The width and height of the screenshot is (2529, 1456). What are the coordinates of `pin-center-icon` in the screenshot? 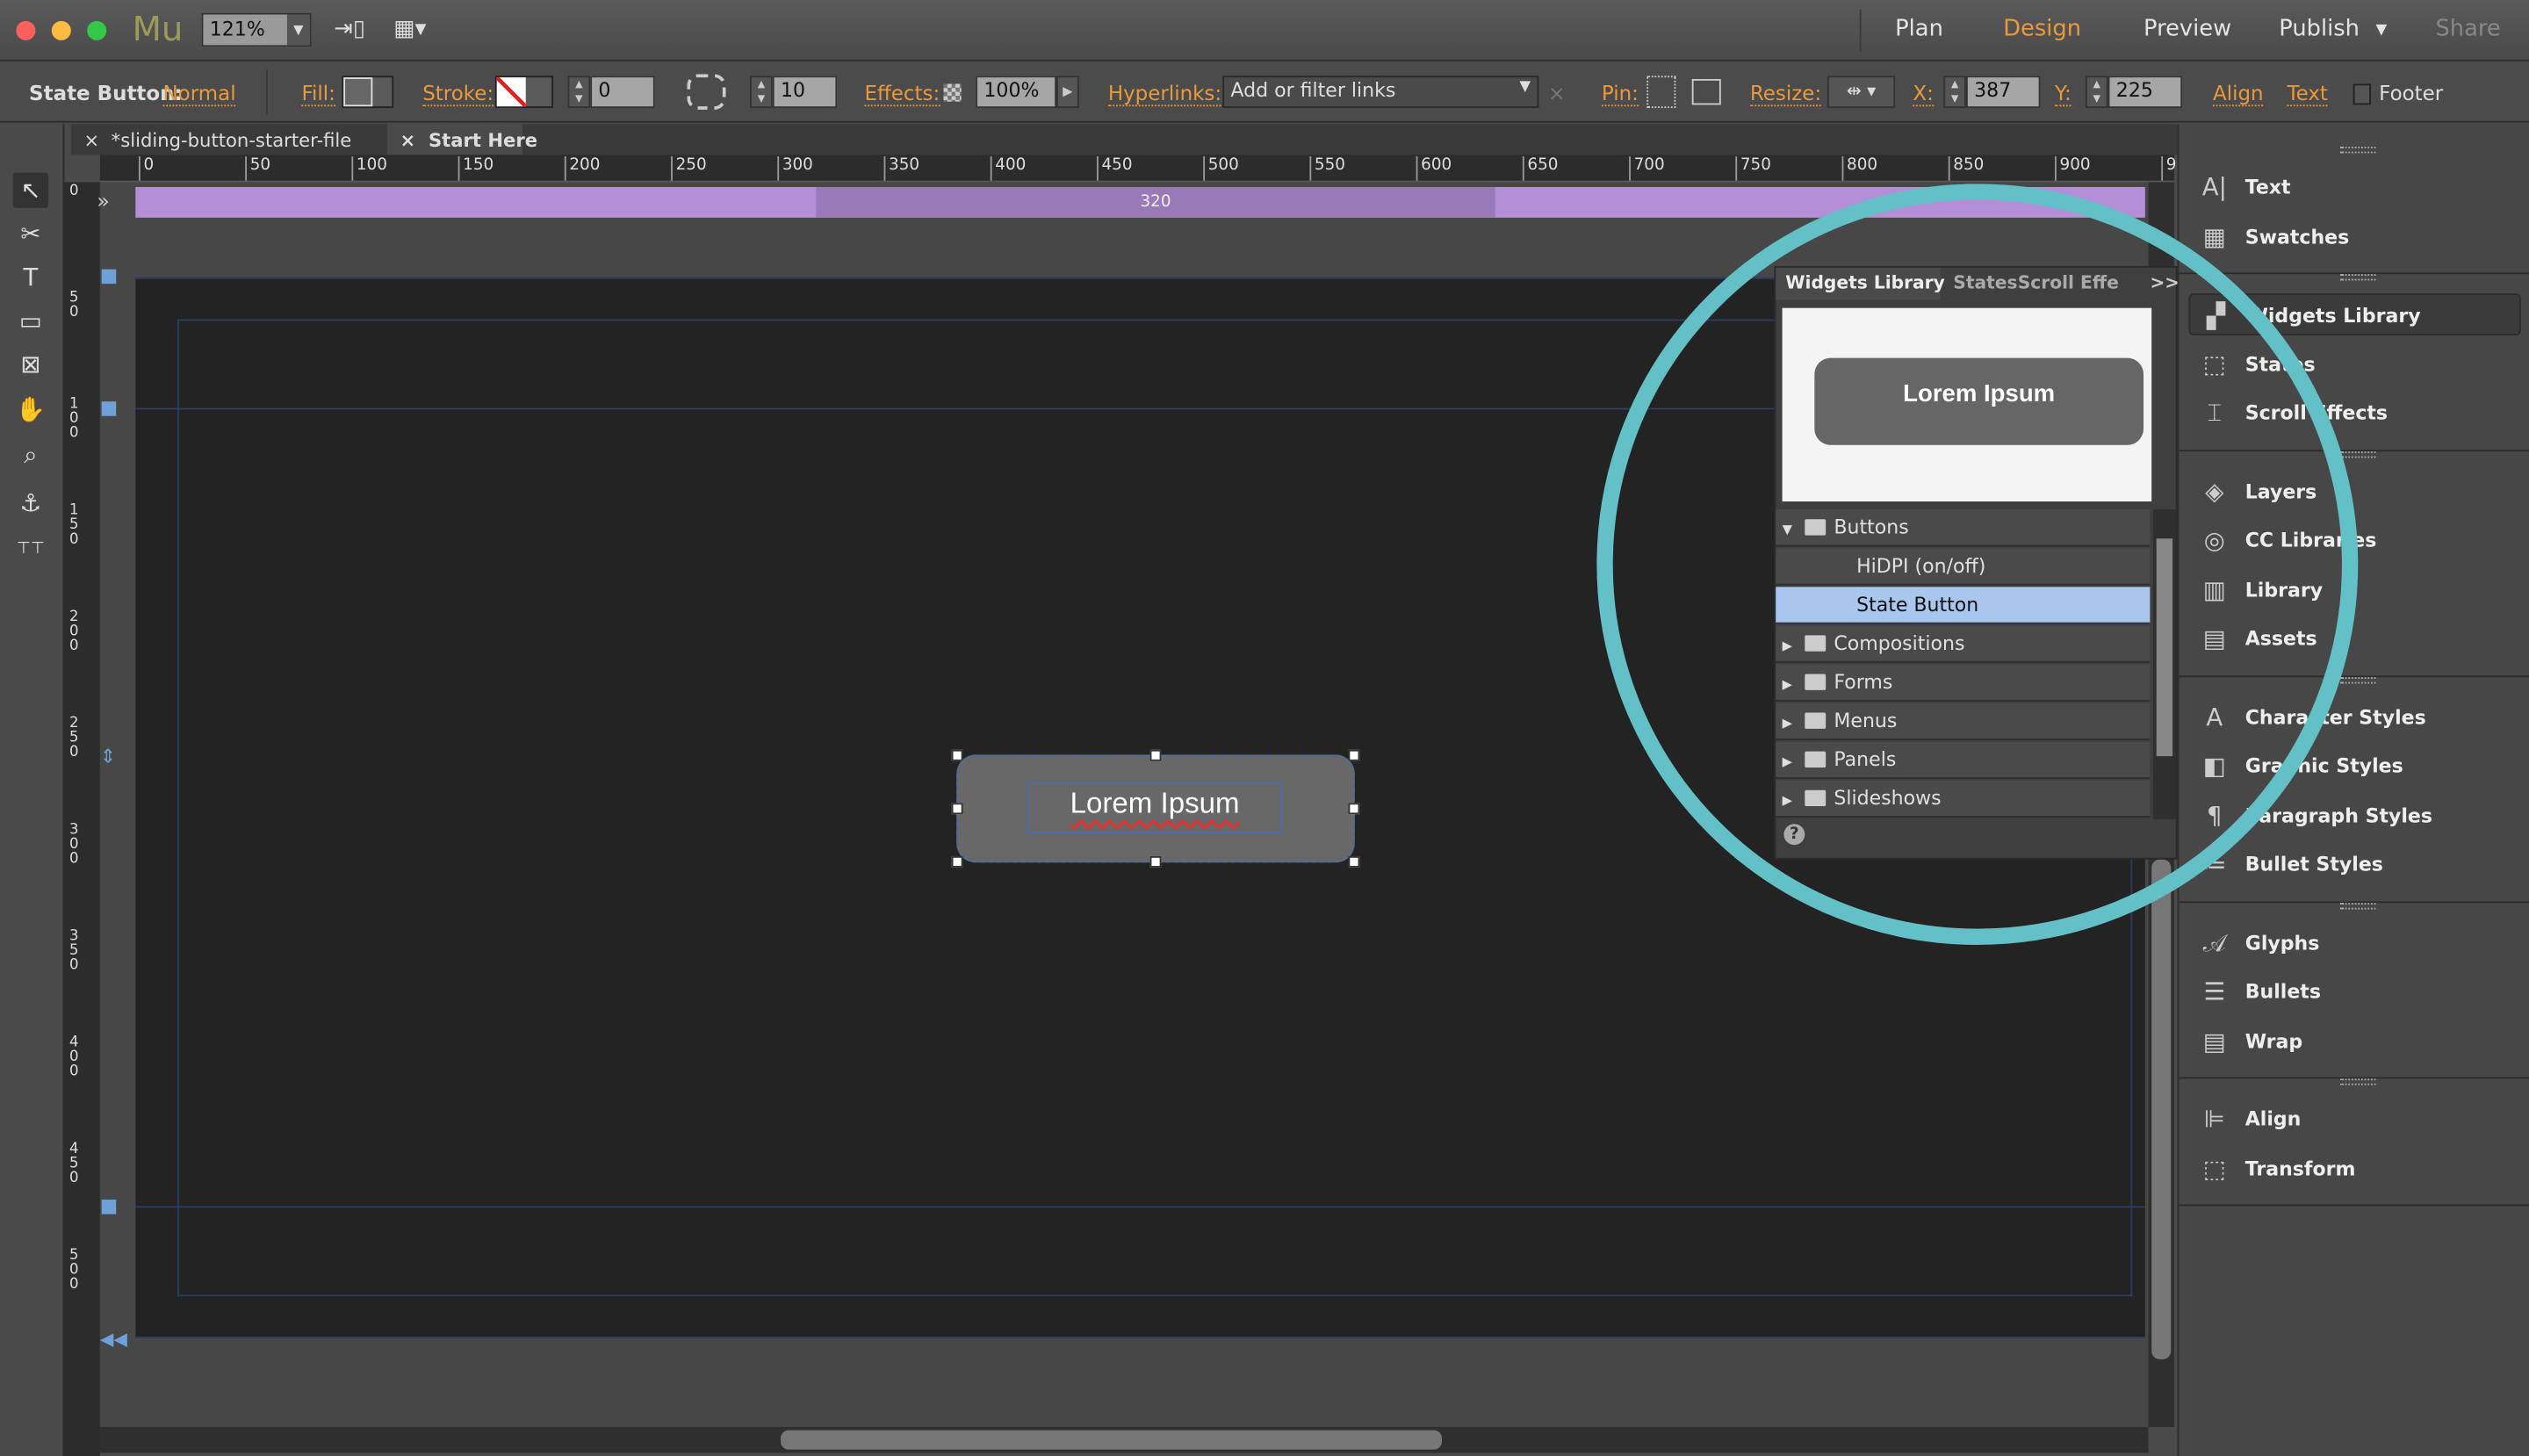 It's located at (1706, 91).